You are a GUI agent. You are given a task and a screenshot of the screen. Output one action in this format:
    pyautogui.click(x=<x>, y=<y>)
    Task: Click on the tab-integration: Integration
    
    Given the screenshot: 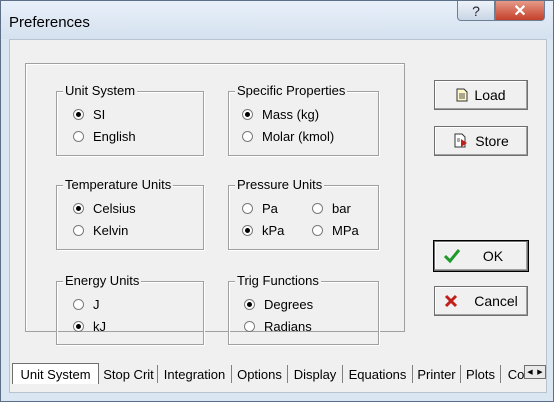 What is the action you would take?
    pyautogui.click(x=195, y=374)
    